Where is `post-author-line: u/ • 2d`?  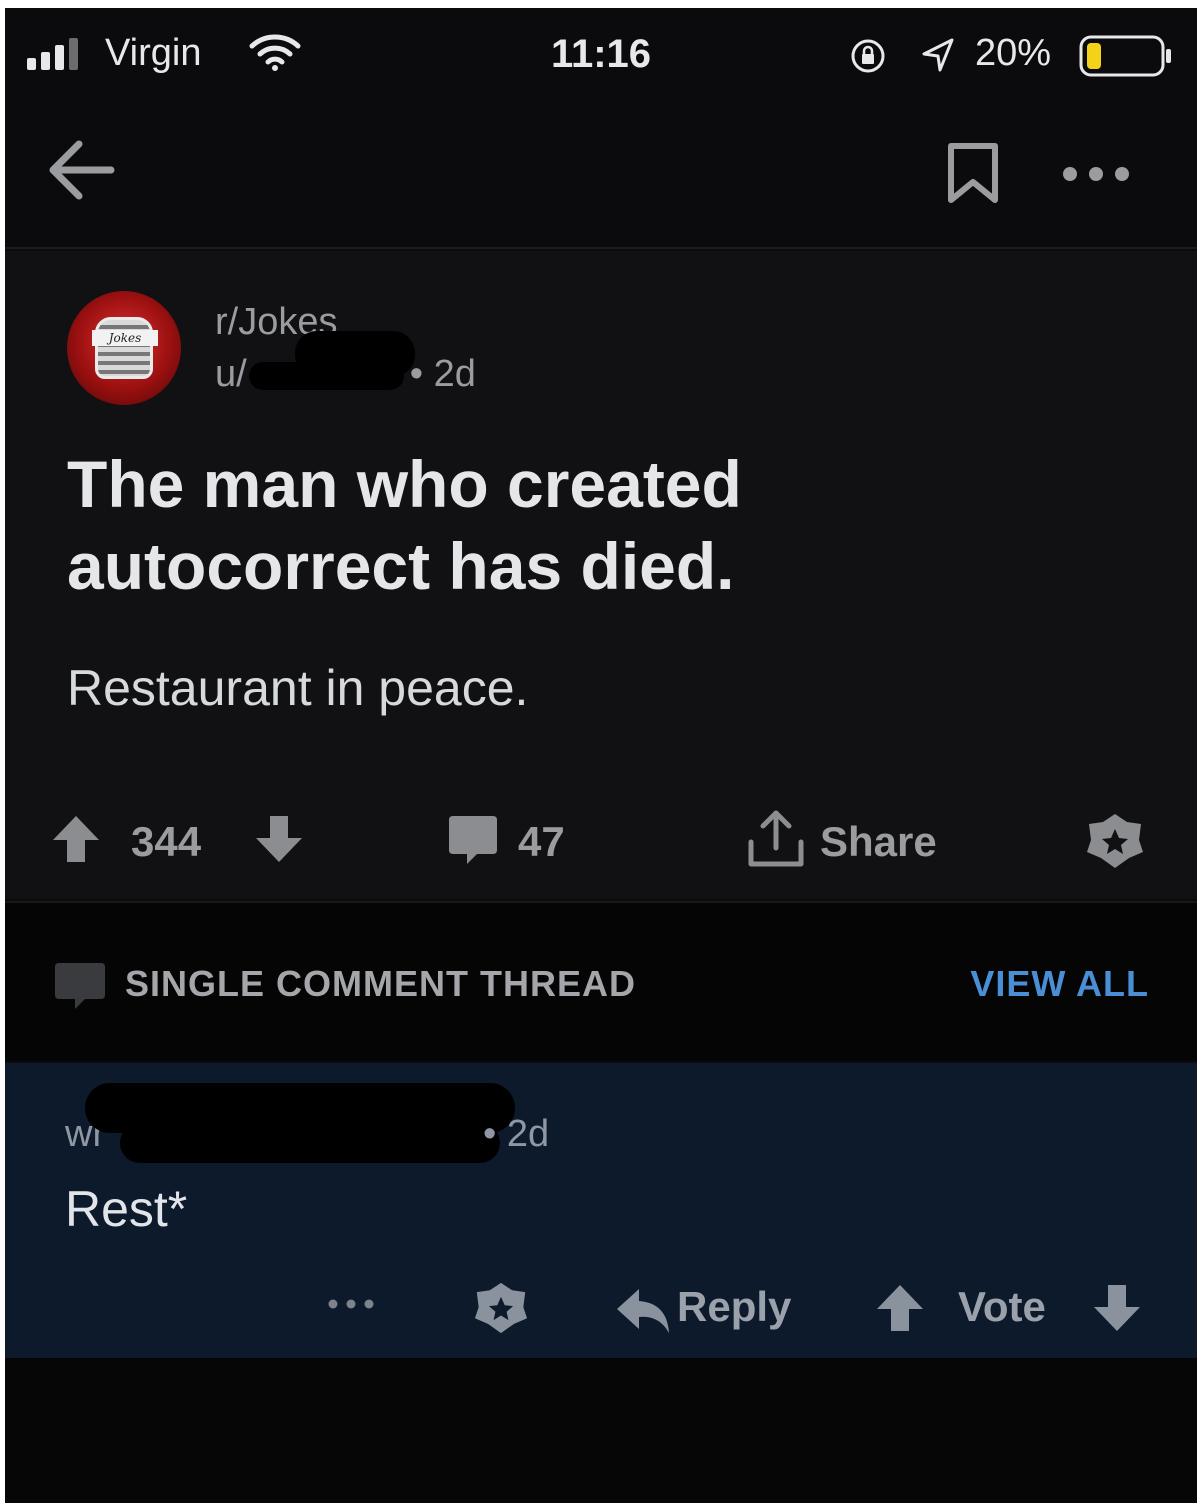 post-author-line: u/ • 2d is located at coordinates (345, 363).